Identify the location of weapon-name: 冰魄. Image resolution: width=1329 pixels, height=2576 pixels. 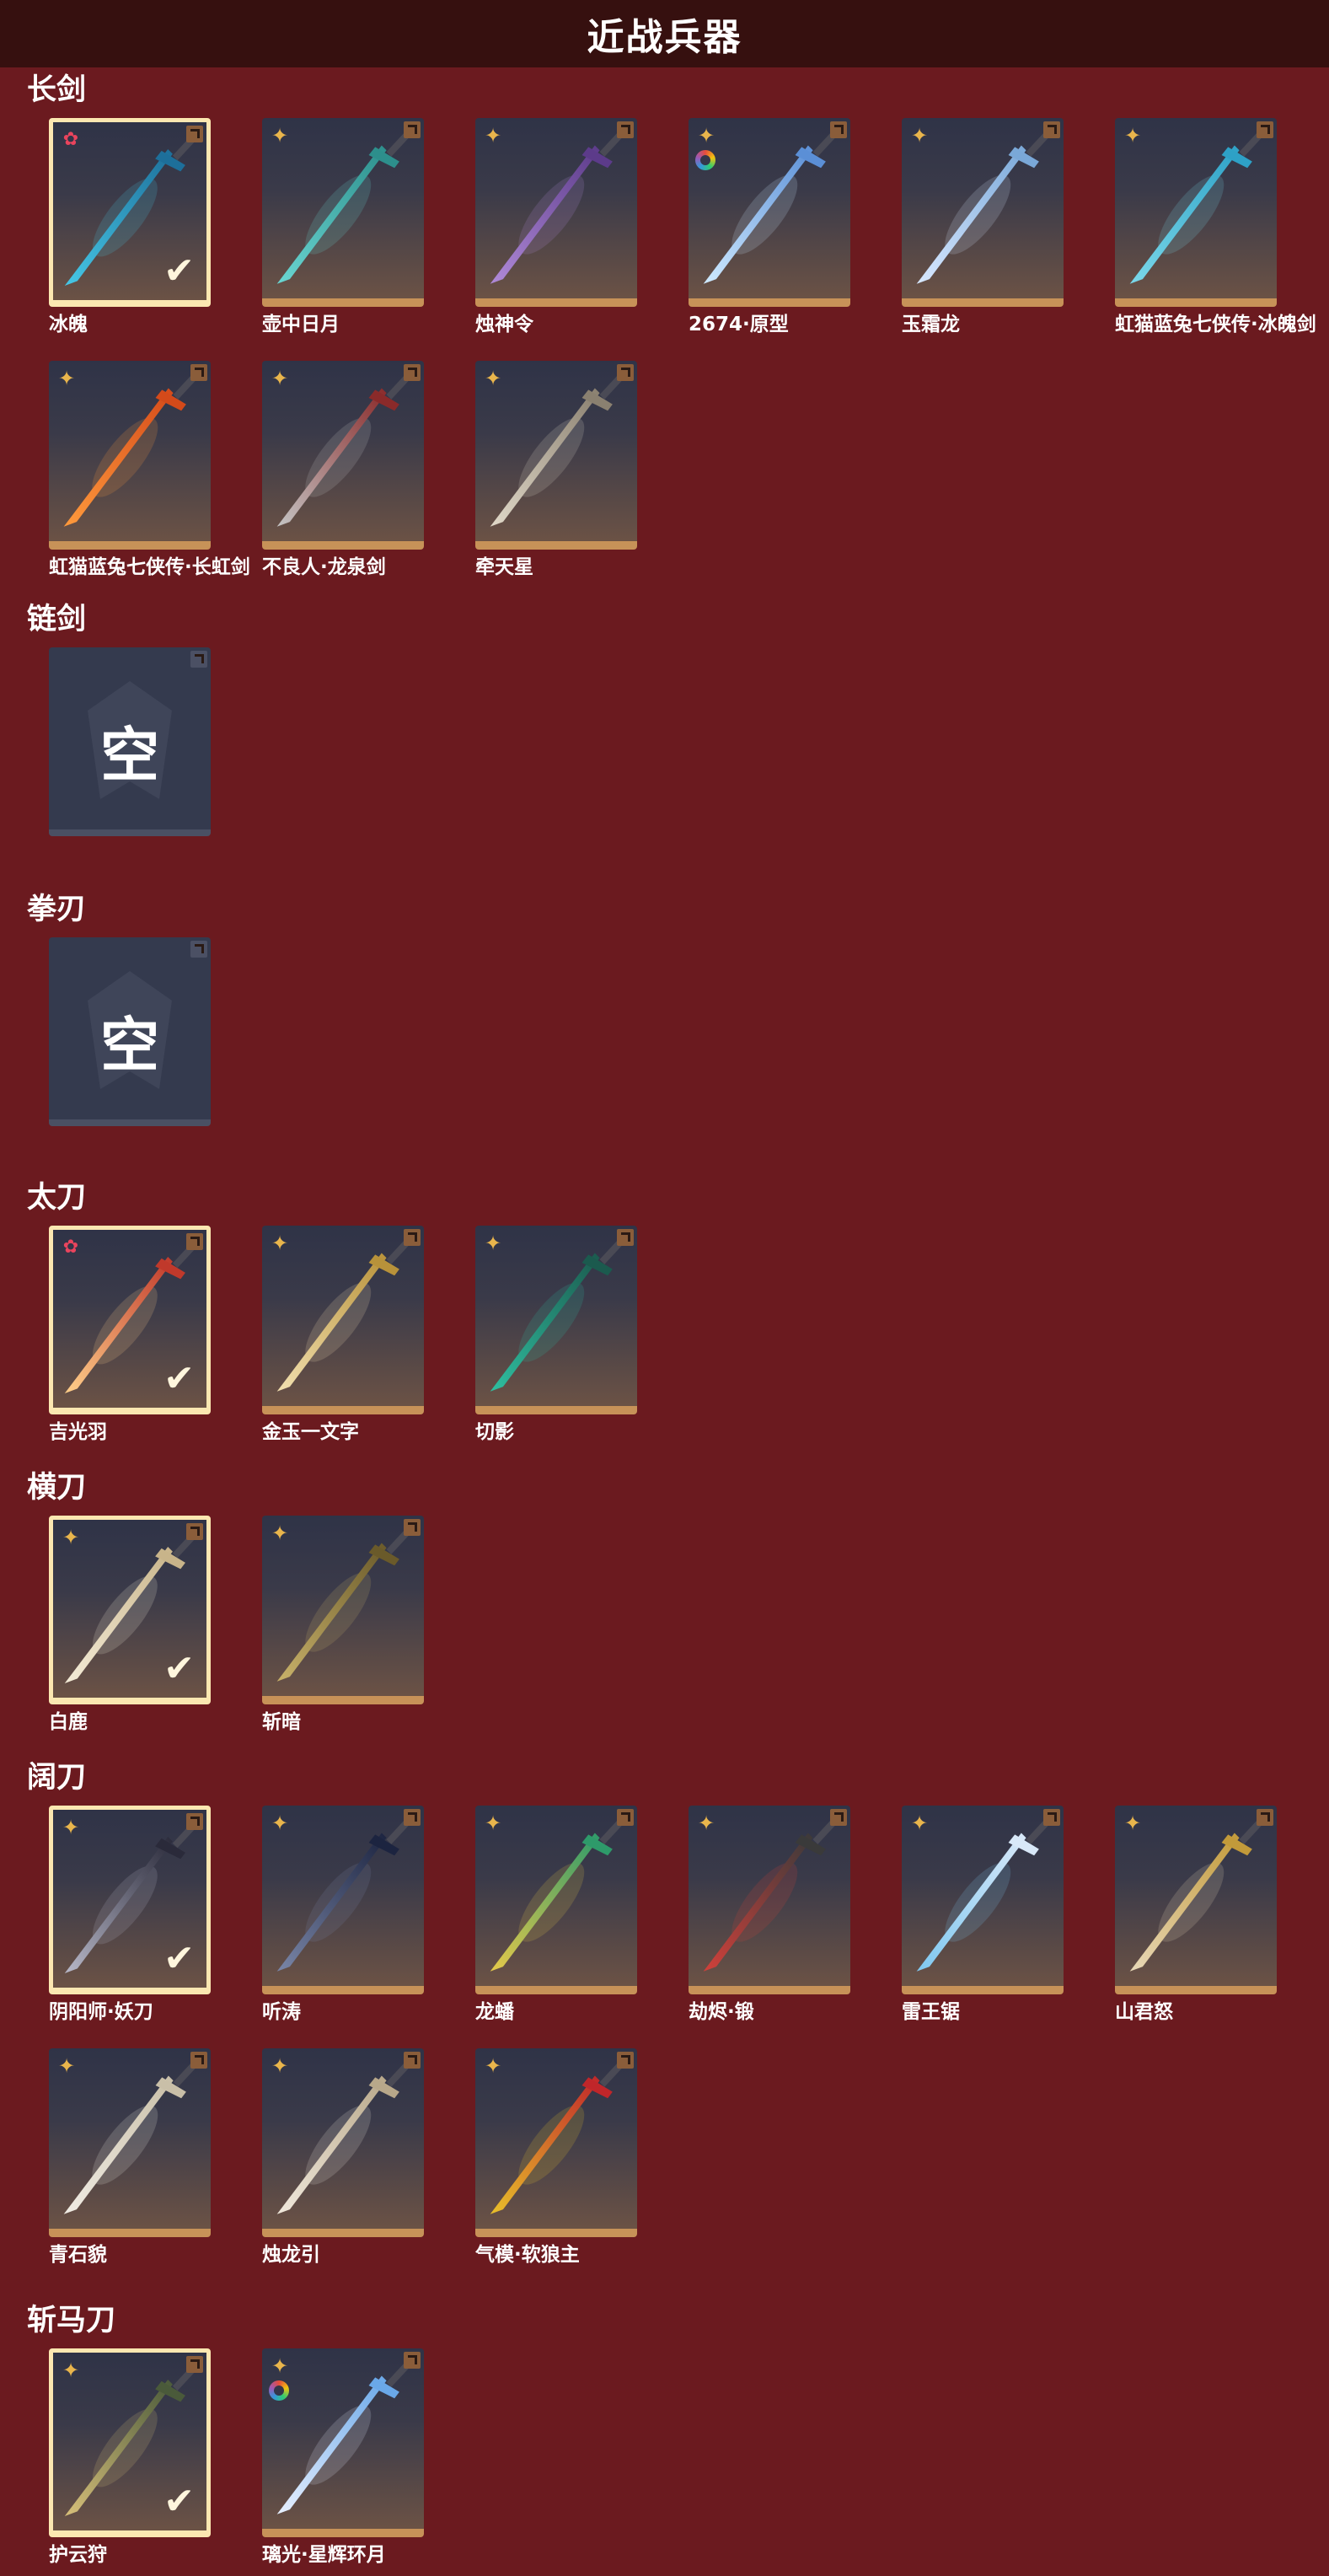
(69, 324).